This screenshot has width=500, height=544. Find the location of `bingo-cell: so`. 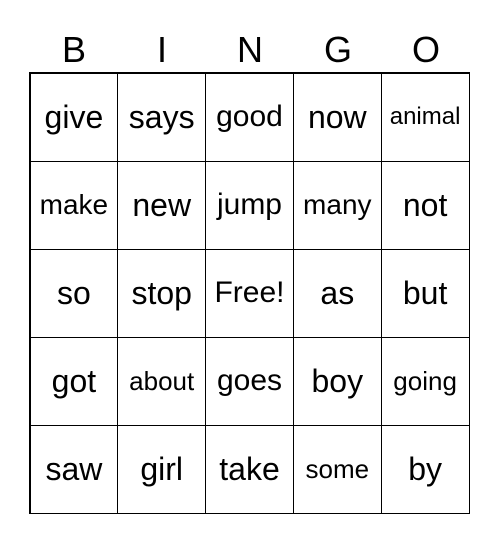

bingo-cell: so is located at coordinates (74, 293).